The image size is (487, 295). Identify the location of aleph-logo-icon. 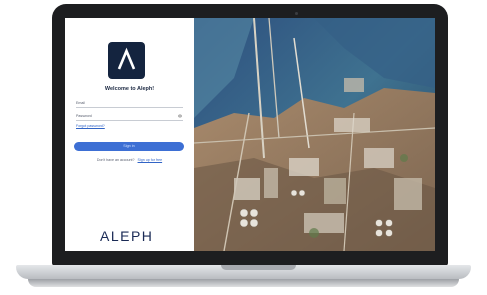
(126, 60).